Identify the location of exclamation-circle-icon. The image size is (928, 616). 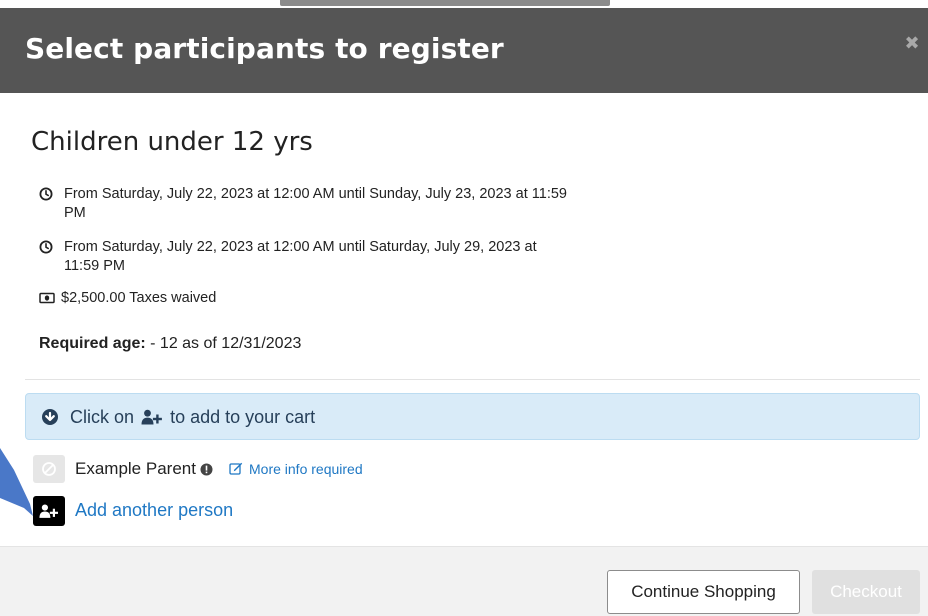
(206, 469).